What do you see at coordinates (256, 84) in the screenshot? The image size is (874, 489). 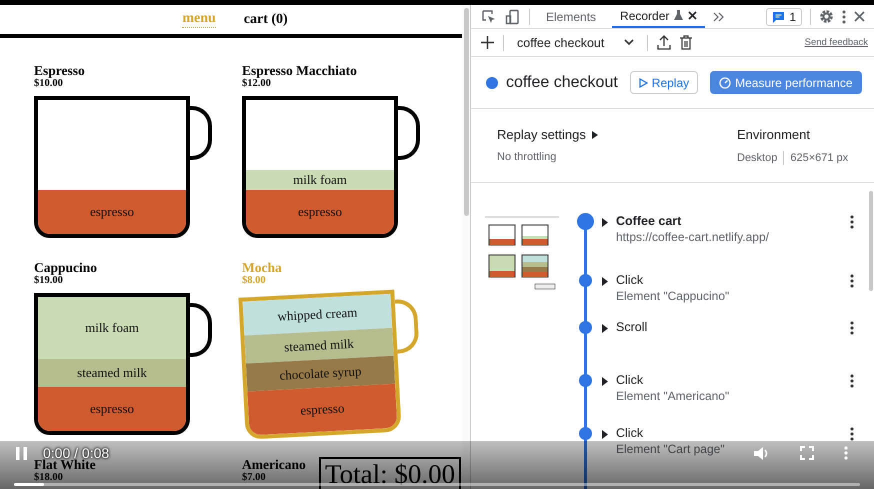 I see `product-price: $12.00` at bounding box center [256, 84].